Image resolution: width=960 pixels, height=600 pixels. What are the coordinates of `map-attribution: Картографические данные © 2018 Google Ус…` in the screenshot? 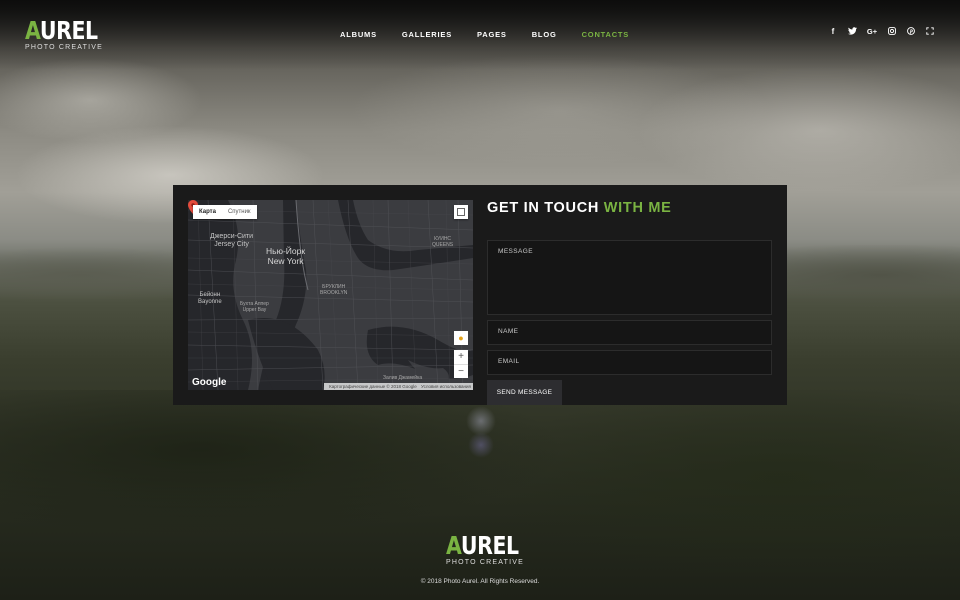 It's located at (398, 386).